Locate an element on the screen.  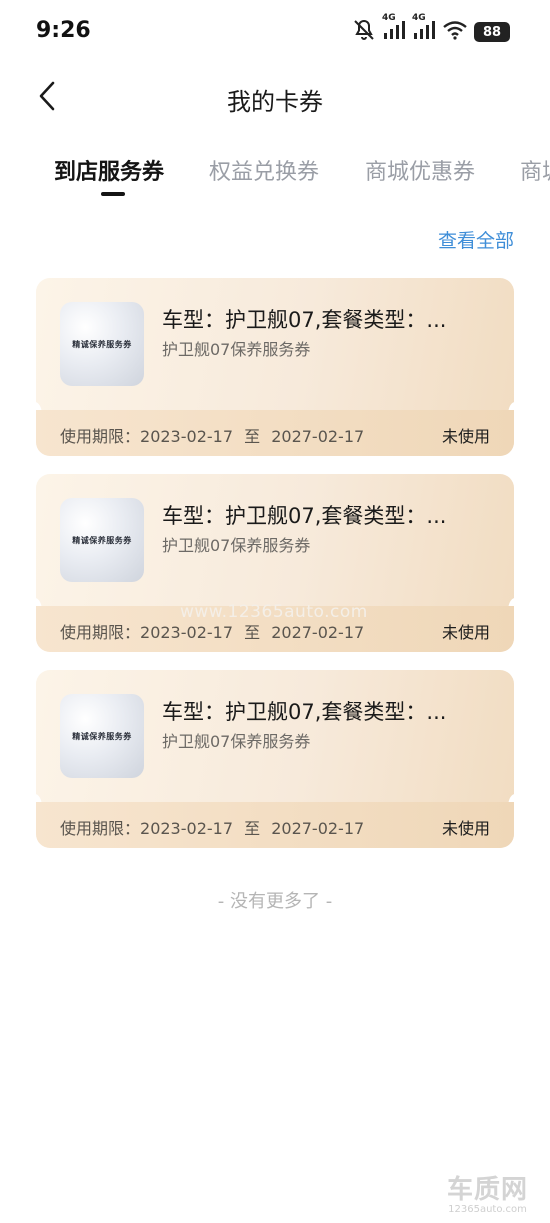
tab-bar: 到店服务券 权益兑换券 商城优惠券 商城 is located at coordinates (275, 174).